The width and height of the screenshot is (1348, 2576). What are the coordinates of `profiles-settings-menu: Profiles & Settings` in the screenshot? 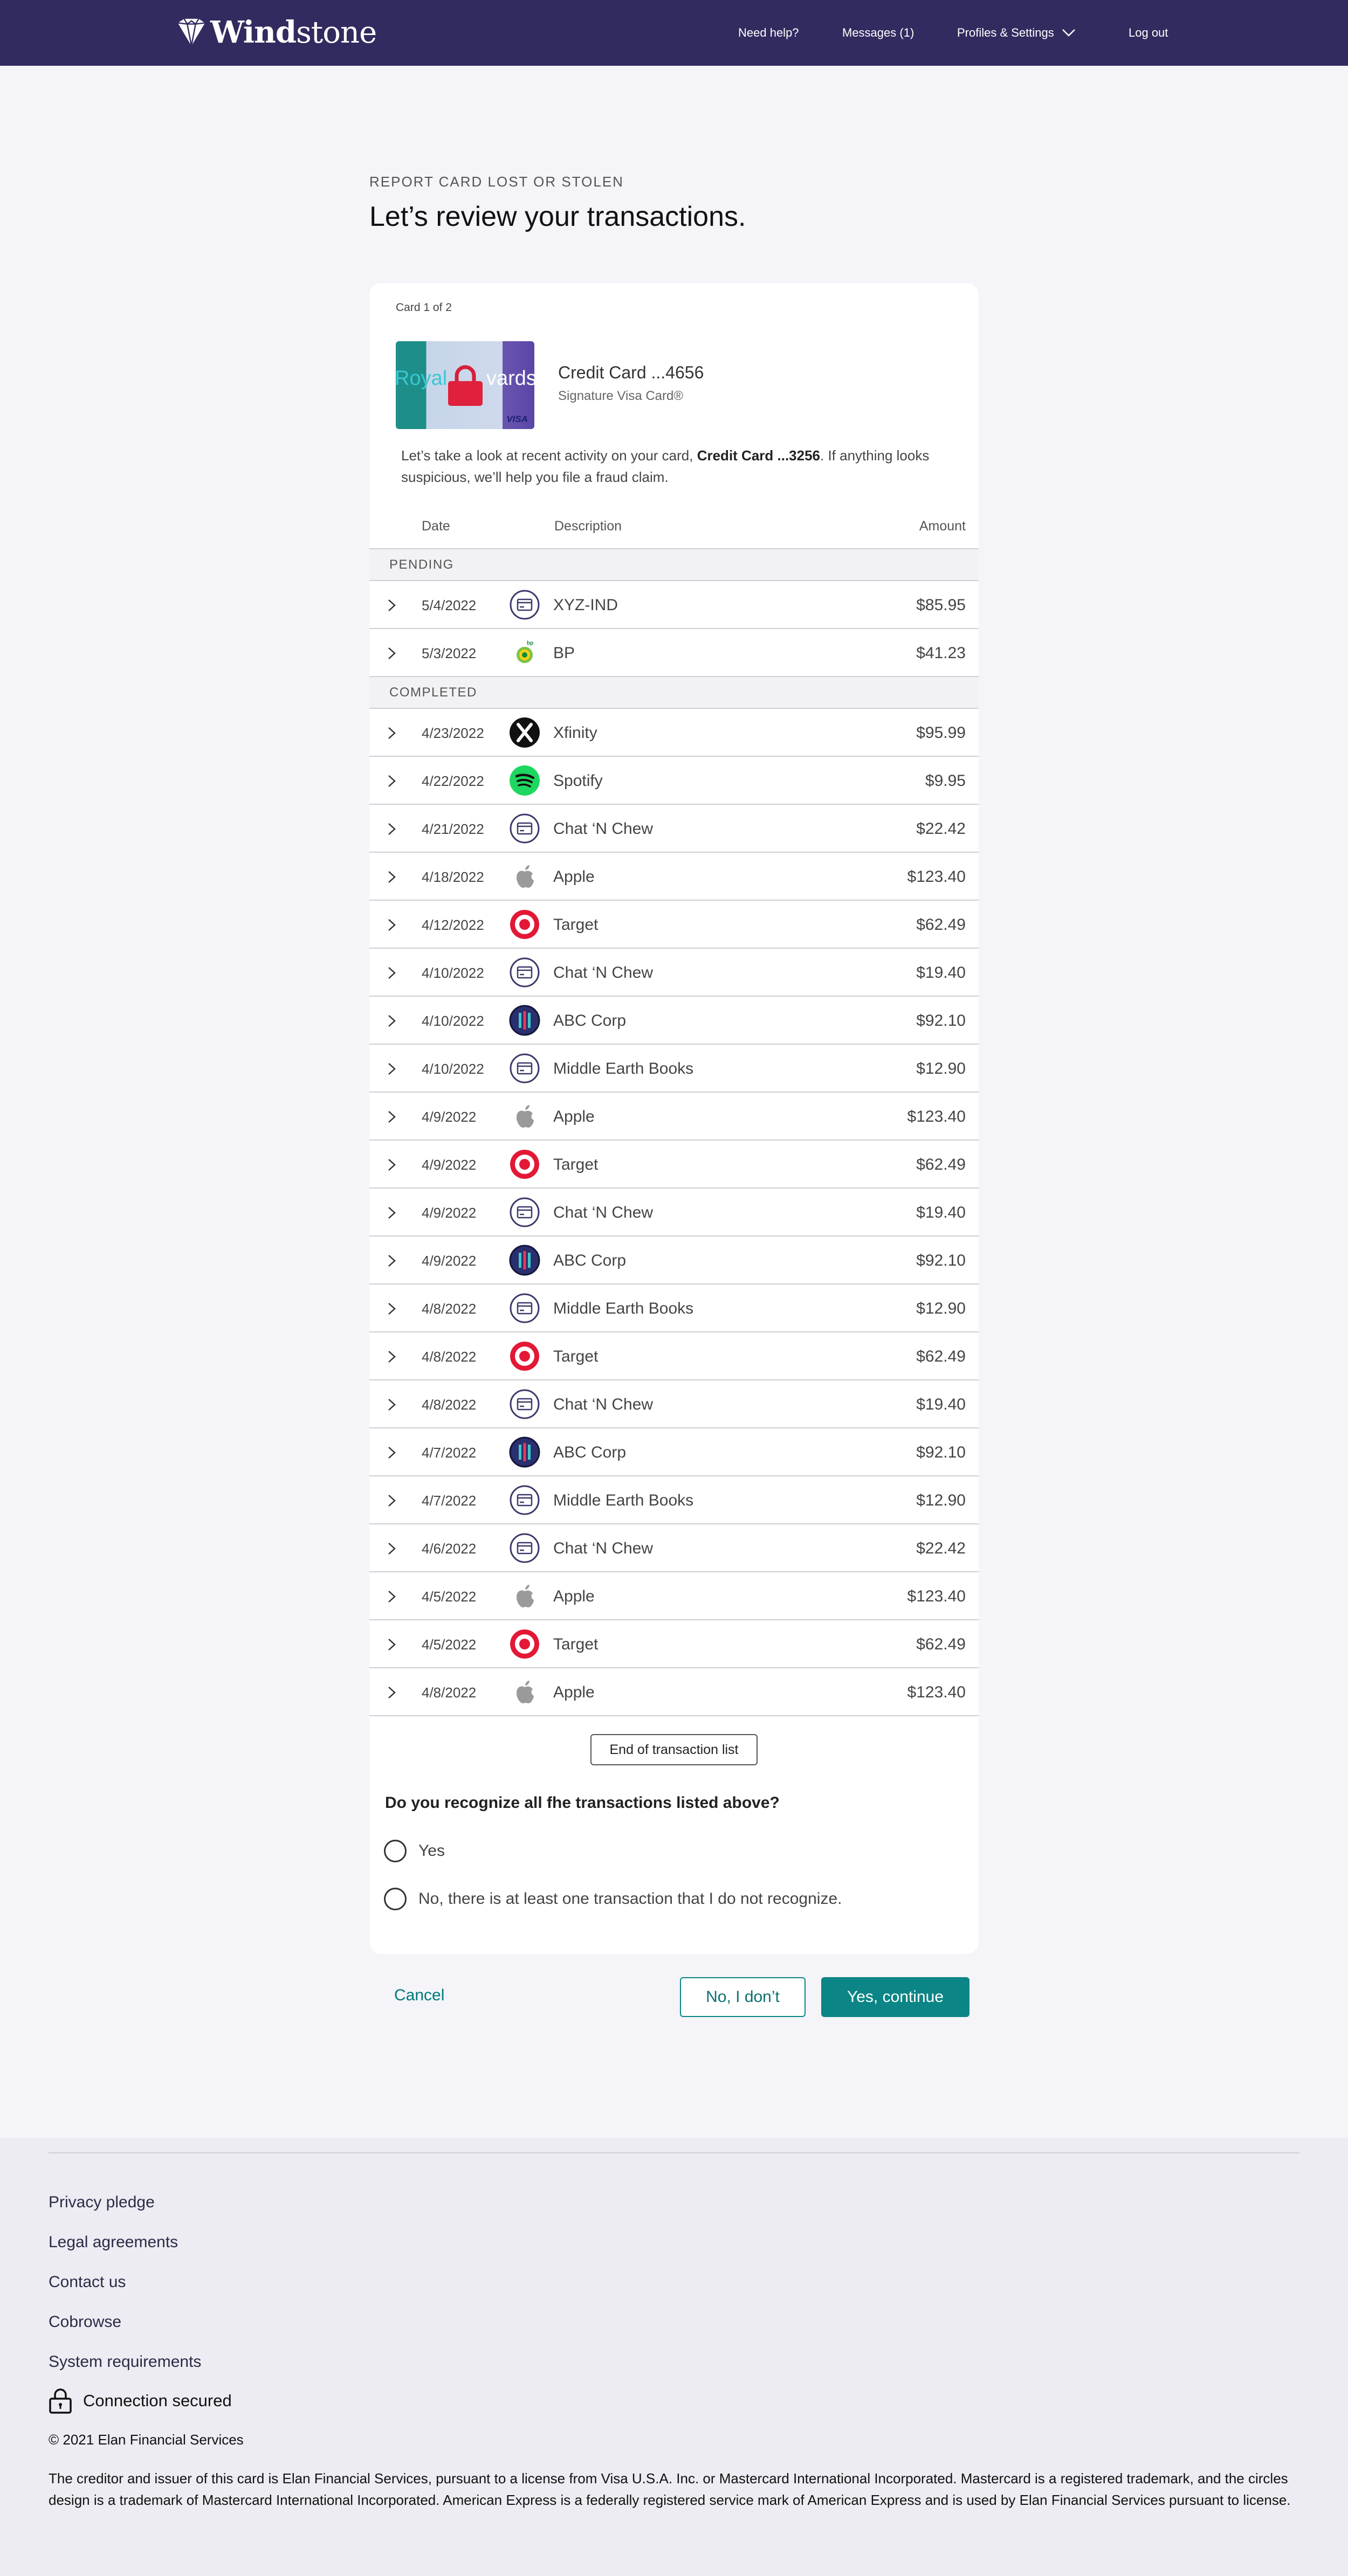 It's located at (1017, 33).